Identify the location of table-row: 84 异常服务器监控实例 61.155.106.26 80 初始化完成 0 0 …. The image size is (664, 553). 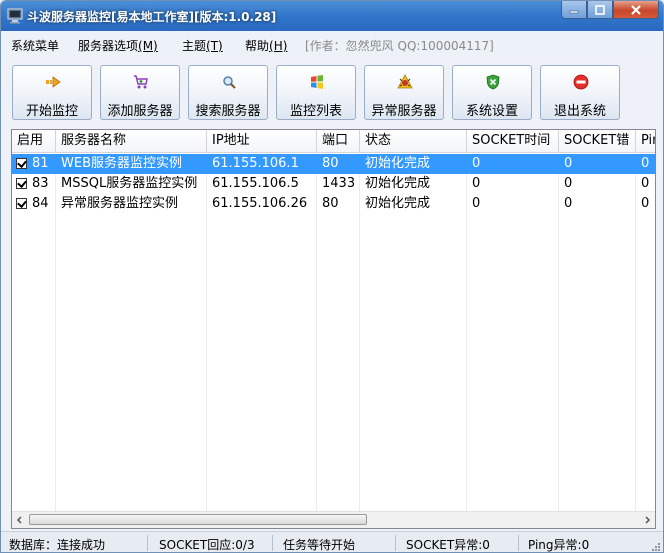
(333, 204).